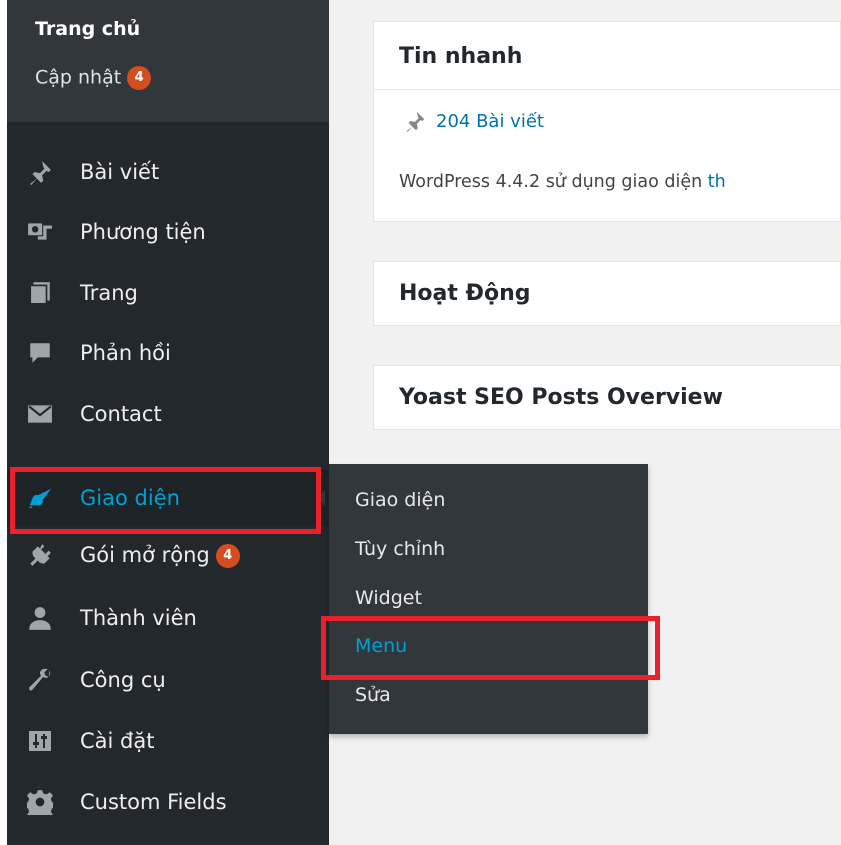  I want to click on submenu-updates: Cập nhật 4, so click(93, 78).